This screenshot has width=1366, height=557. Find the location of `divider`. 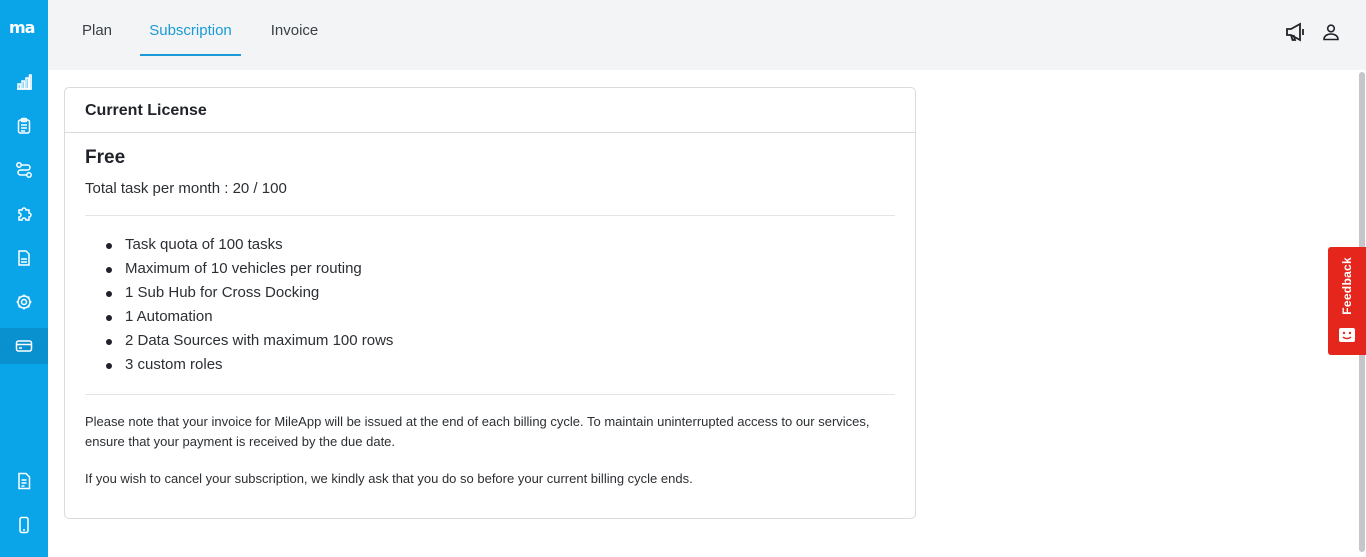

divider is located at coordinates (490, 394).